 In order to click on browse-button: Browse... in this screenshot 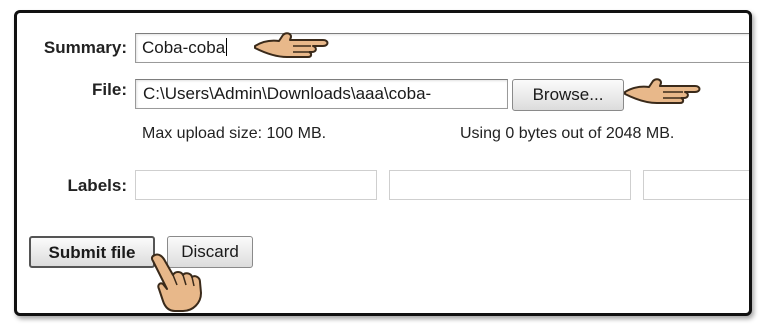, I will do `click(568, 95)`.